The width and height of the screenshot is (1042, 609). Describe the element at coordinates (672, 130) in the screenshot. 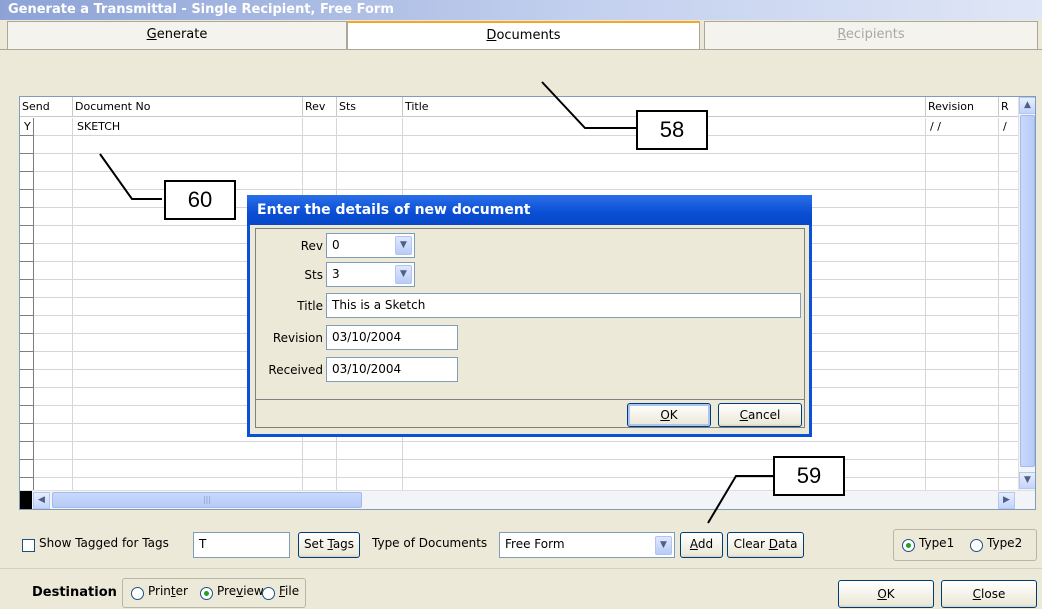

I see `callout-58: 58` at that location.